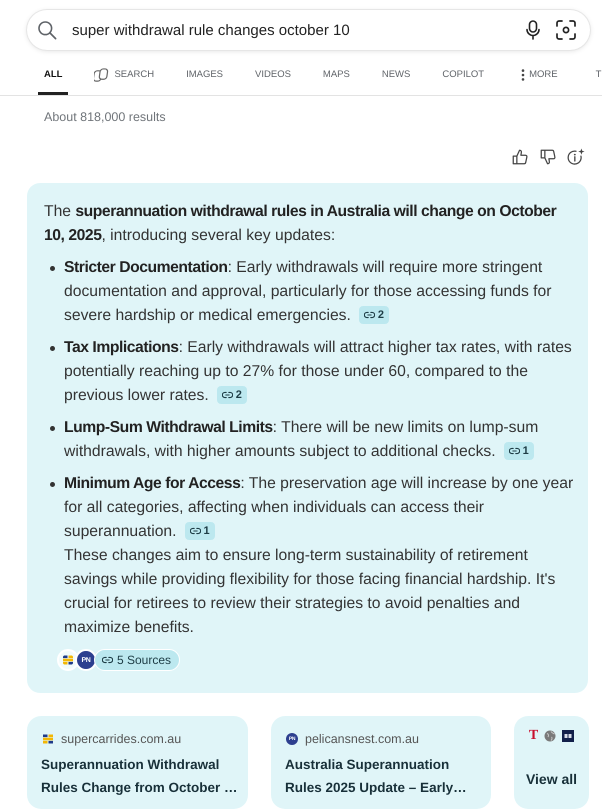  Describe the element at coordinates (533, 30) in the screenshot. I see `mic-icon` at that location.